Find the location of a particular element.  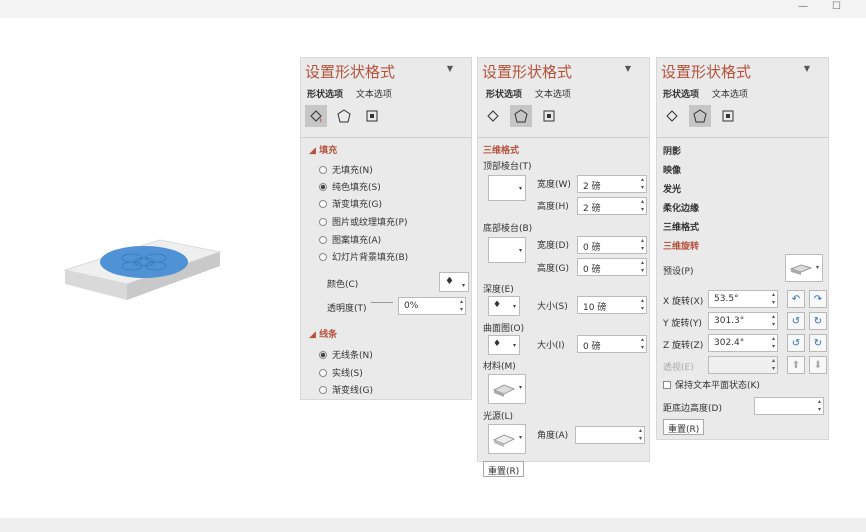

preset-label: 预设(P) is located at coordinates (678, 272).